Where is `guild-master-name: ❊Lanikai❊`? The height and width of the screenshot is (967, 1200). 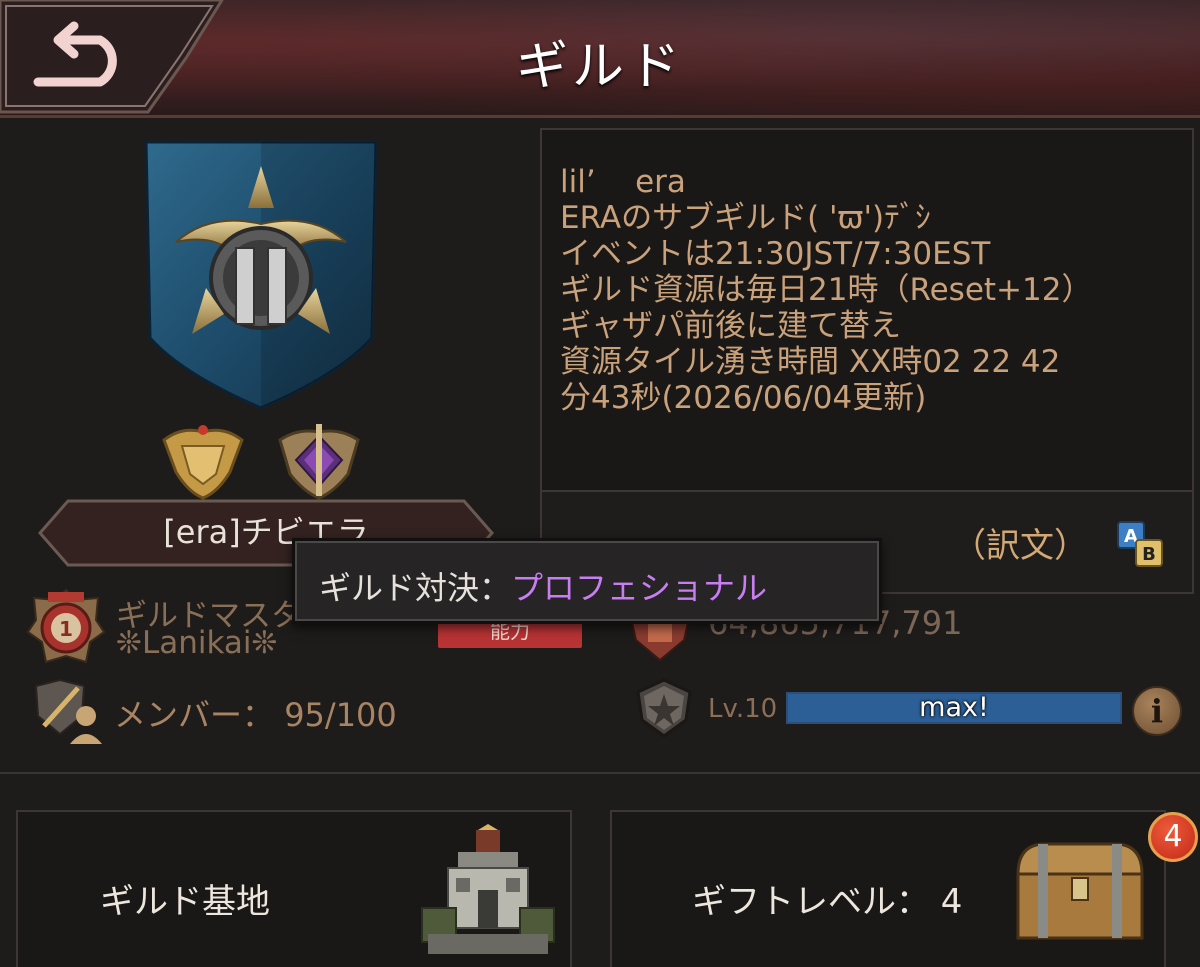 guild-master-name: ❊Lanikai❊ is located at coordinates (197, 643).